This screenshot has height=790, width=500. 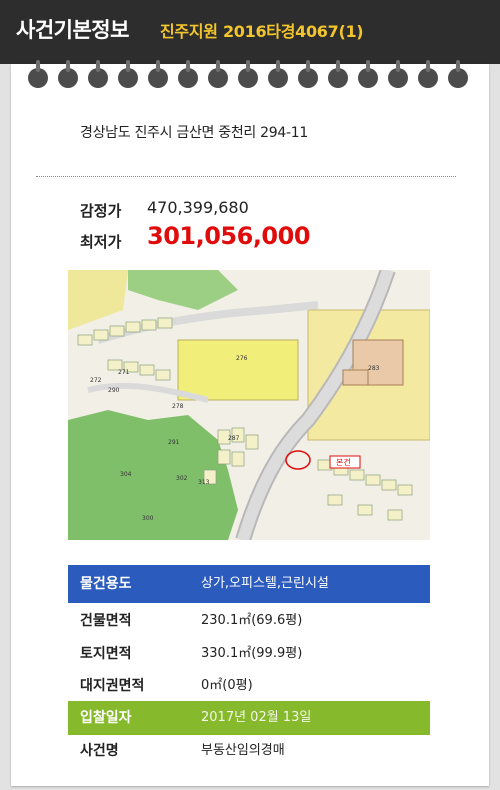 What do you see at coordinates (174, 442) in the screenshot?
I see `lot-number: 291` at bounding box center [174, 442].